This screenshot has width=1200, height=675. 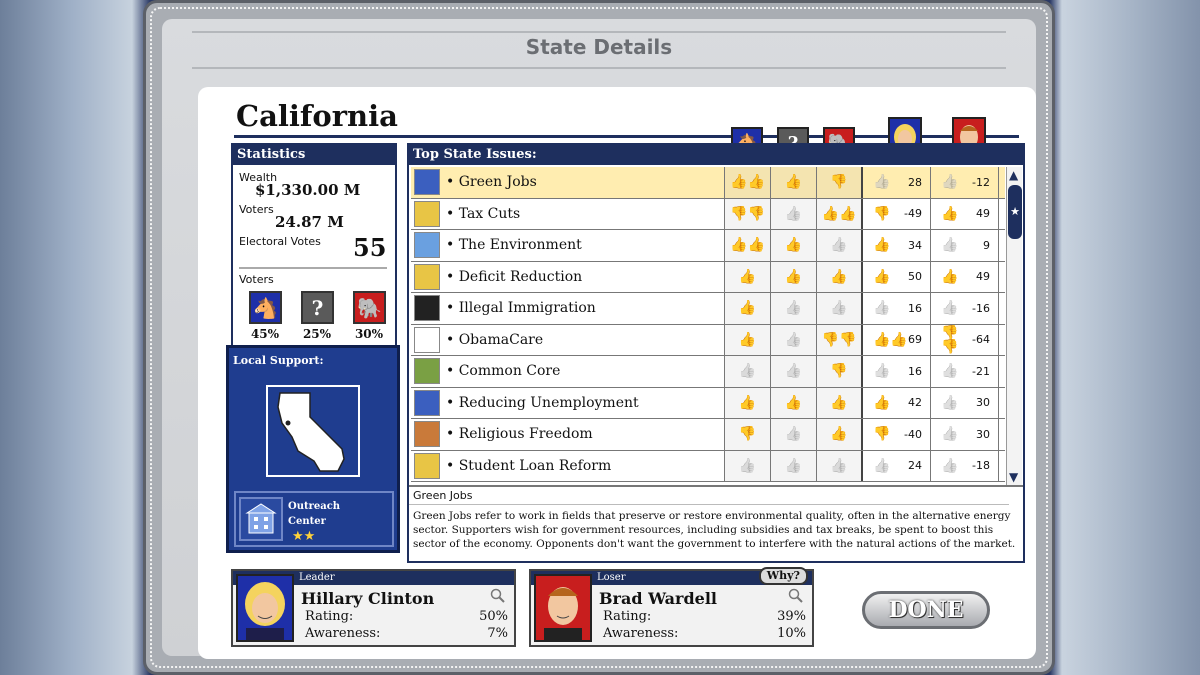 I want to click on why-button: Why?, so click(x=783, y=576).